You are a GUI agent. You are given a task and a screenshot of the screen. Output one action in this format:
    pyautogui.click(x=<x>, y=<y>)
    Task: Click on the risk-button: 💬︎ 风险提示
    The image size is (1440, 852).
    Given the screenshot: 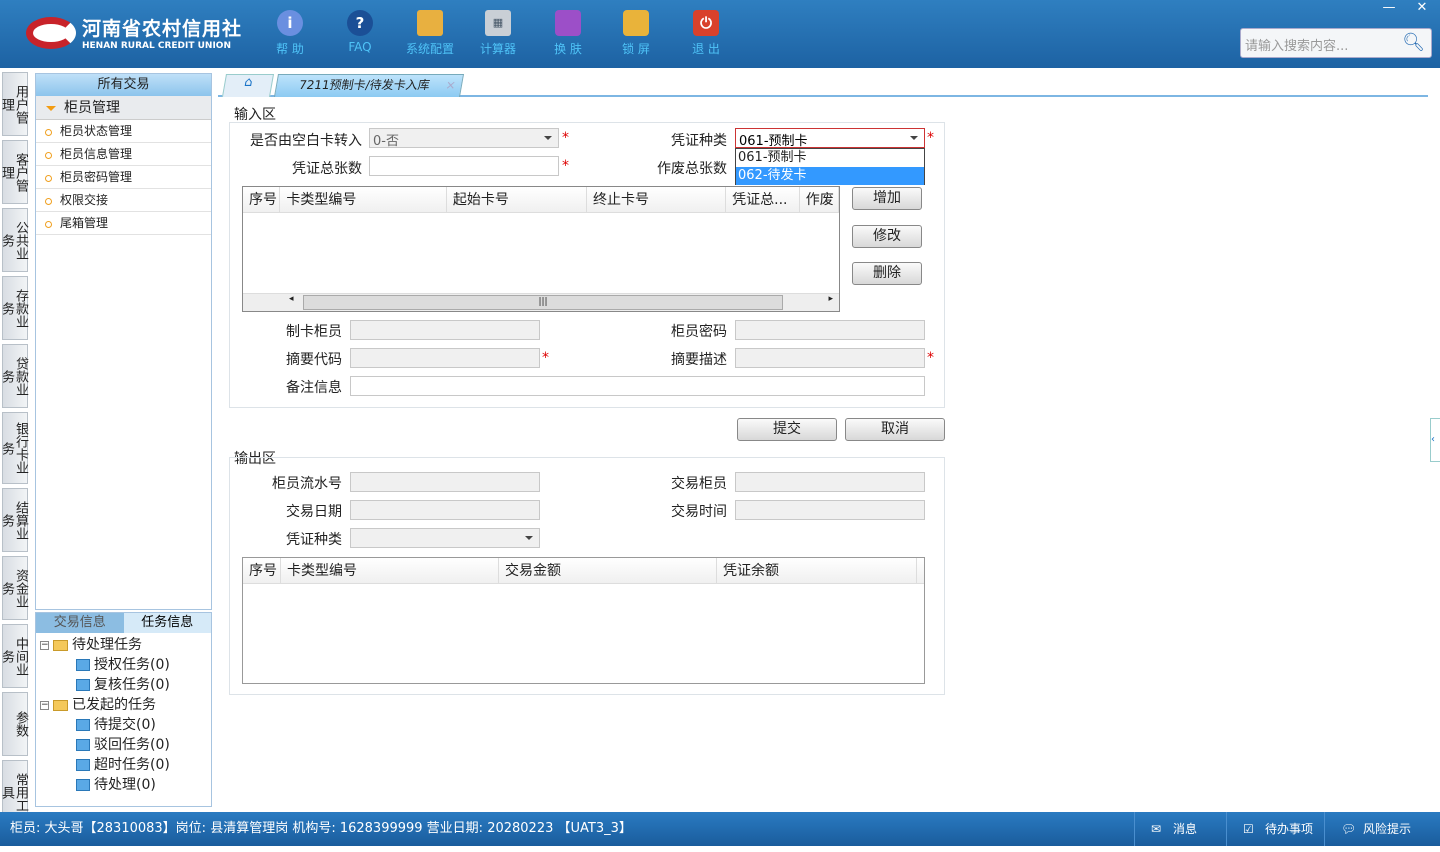 What is the action you would take?
    pyautogui.click(x=1382, y=829)
    